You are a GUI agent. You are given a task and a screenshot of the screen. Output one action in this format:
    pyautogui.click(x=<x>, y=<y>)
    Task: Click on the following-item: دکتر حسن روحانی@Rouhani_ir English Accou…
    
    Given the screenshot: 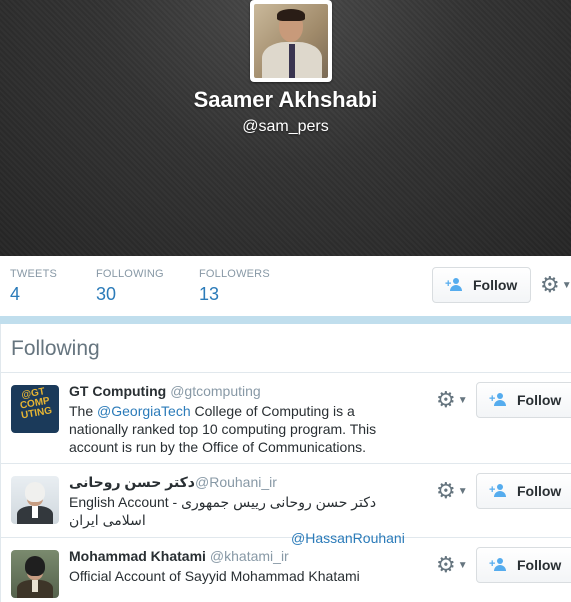 What is the action you would take?
    pyautogui.click(x=286, y=505)
    